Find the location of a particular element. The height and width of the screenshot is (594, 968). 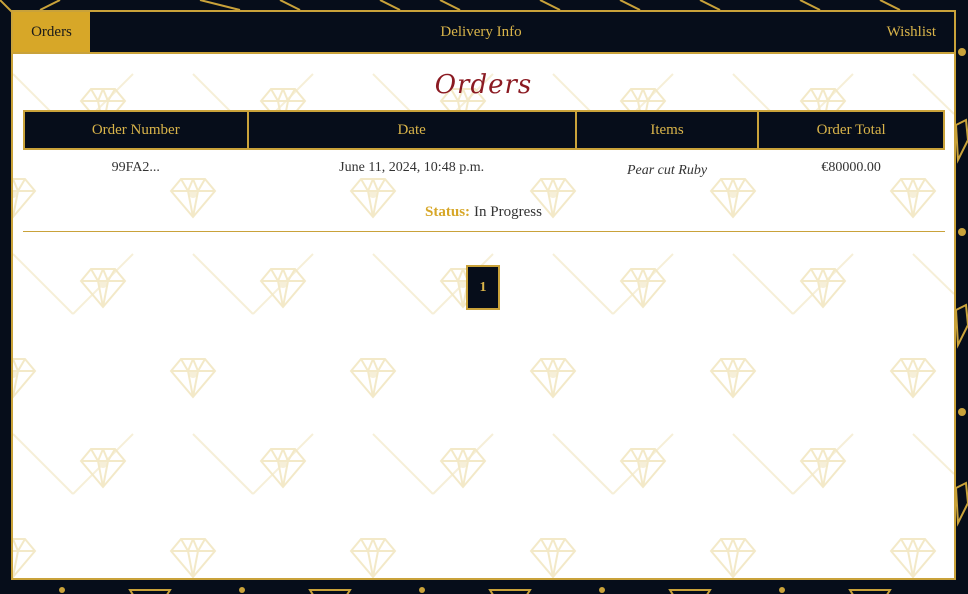

table-header-row: Order Number Date Items Order Total is located at coordinates (484, 130).